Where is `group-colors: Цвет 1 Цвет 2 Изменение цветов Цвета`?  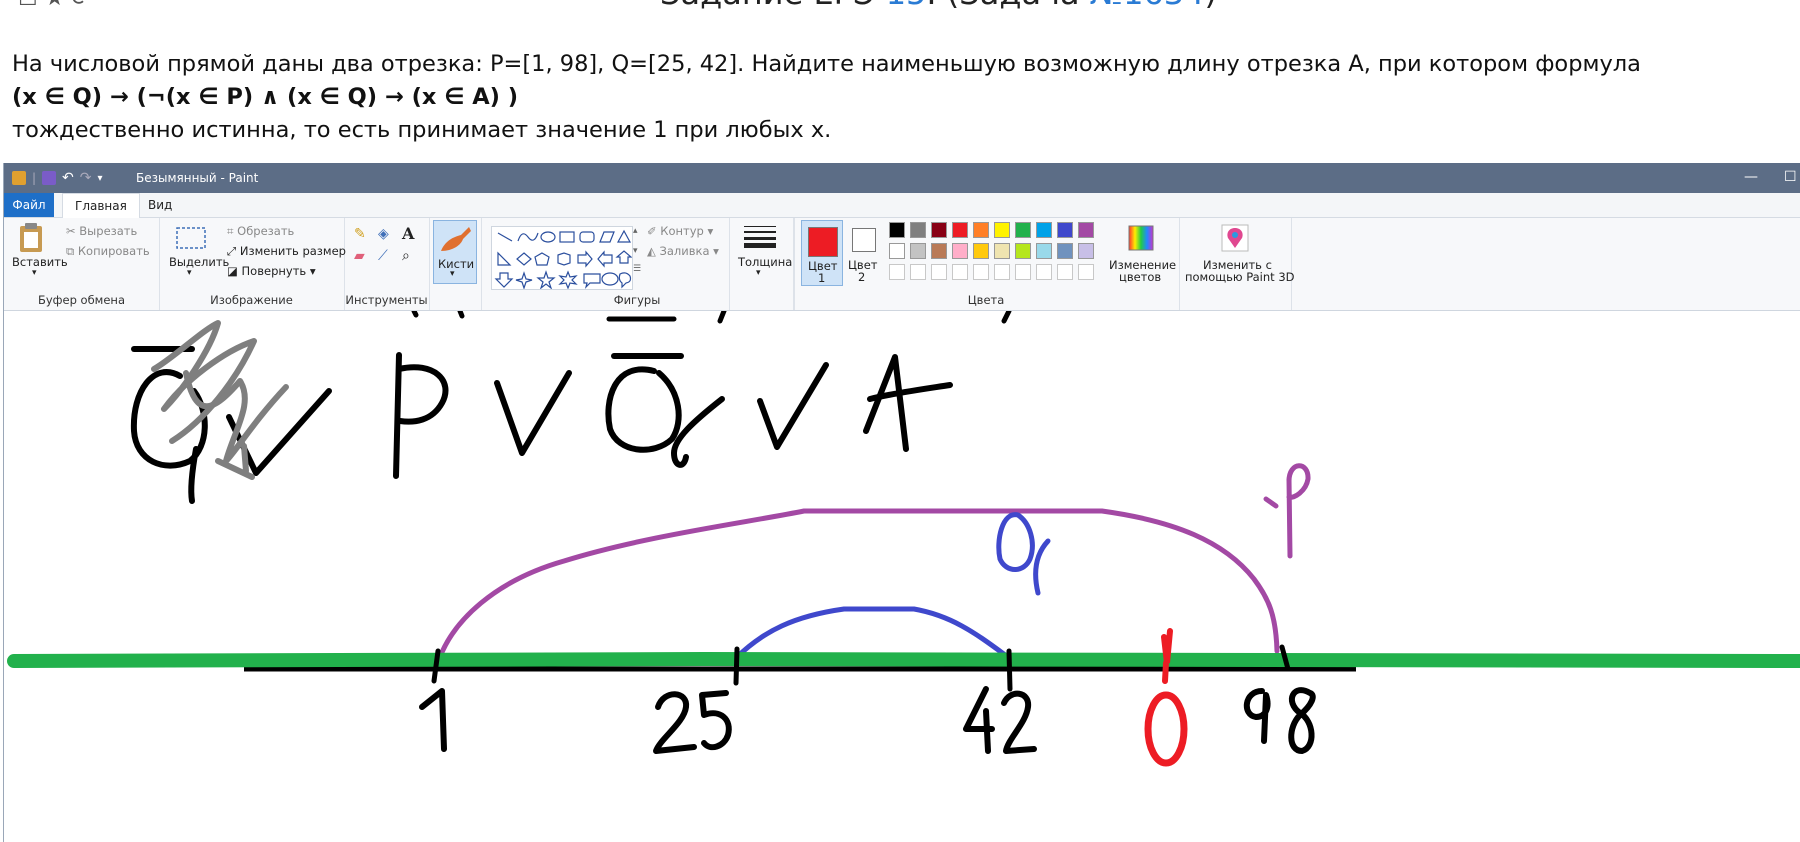 group-colors: Цвет 1 Цвет 2 Изменение цветов Цвета is located at coordinates (986, 264).